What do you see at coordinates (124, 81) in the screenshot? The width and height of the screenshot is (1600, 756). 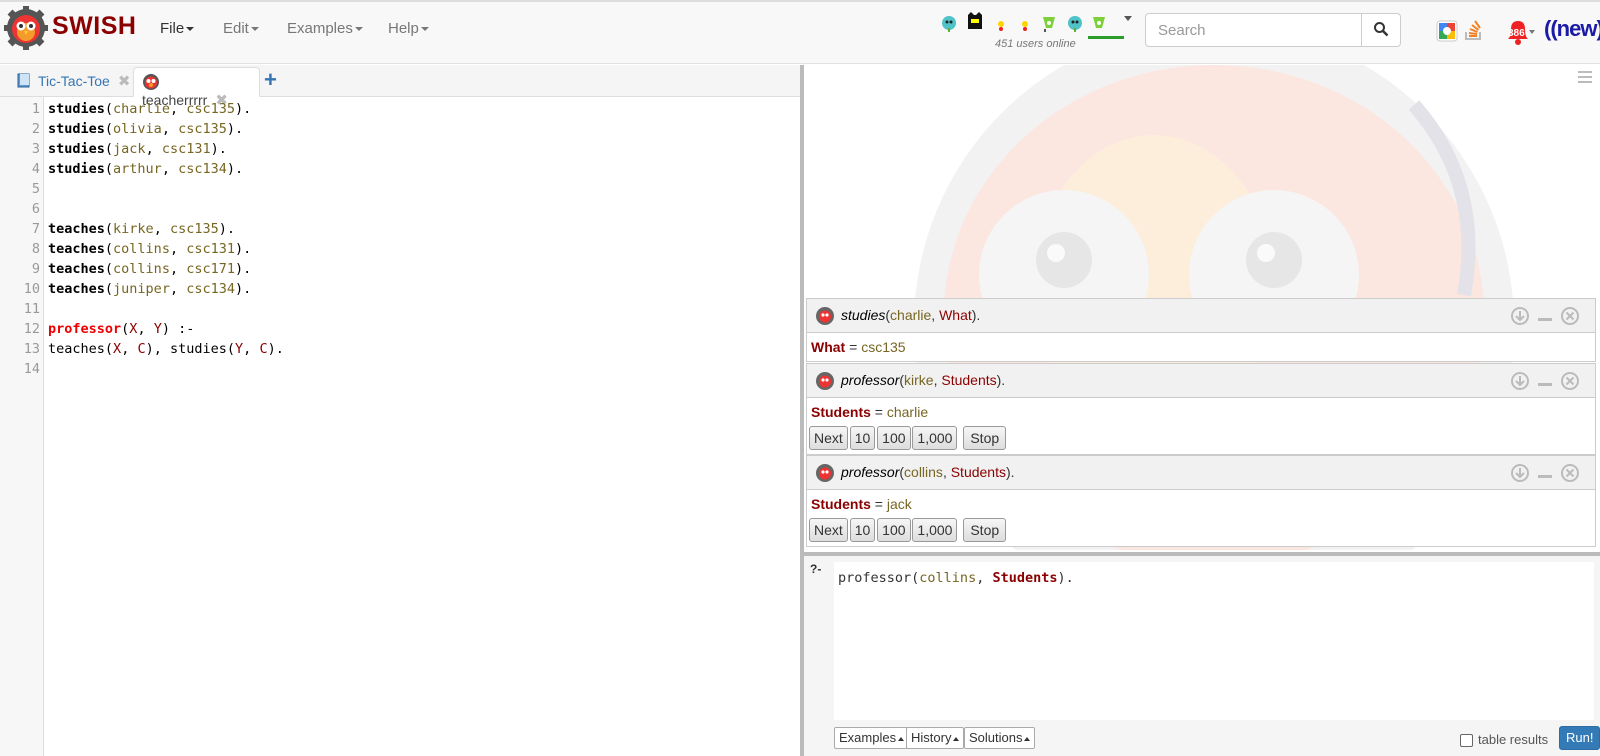 I see `close-icon: ✖` at bounding box center [124, 81].